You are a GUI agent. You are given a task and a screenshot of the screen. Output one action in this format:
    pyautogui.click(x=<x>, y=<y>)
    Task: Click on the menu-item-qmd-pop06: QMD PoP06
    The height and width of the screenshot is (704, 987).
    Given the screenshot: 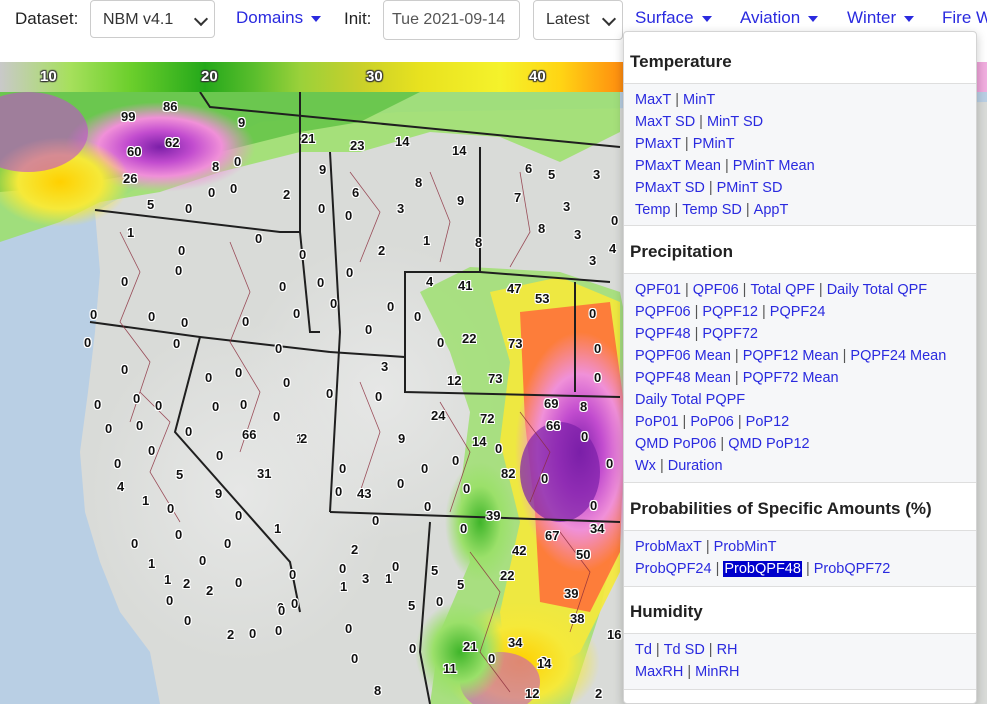 What is the action you would take?
    pyautogui.click(x=675, y=444)
    